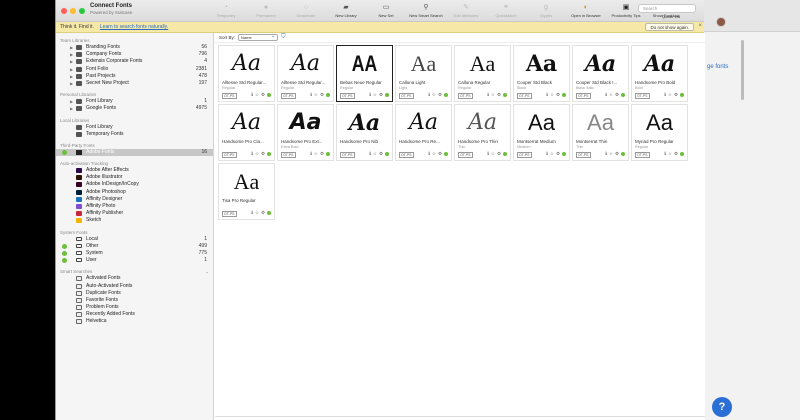  I want to click on sidebar-item-system: System 775, so click(134, 253).